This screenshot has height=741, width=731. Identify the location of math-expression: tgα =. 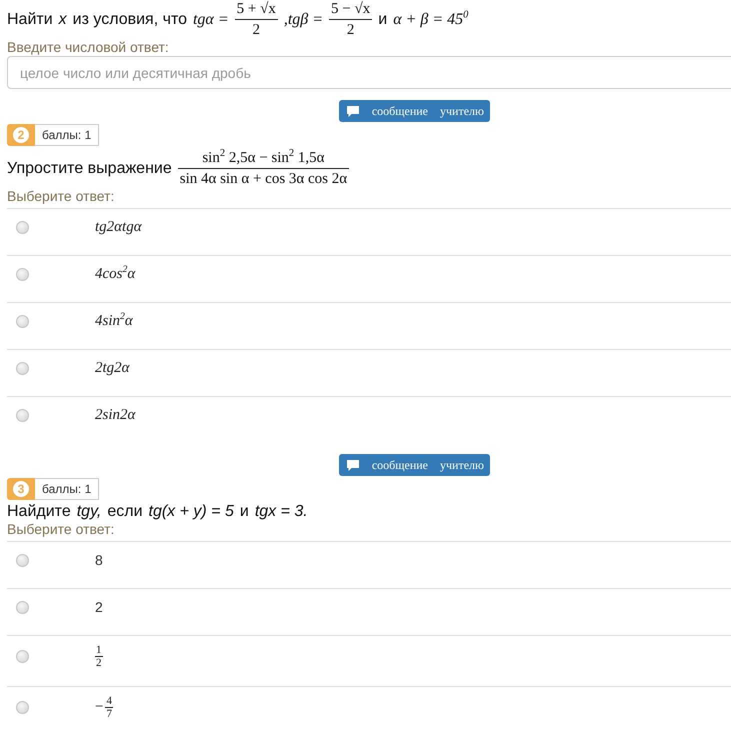
(210, 19).